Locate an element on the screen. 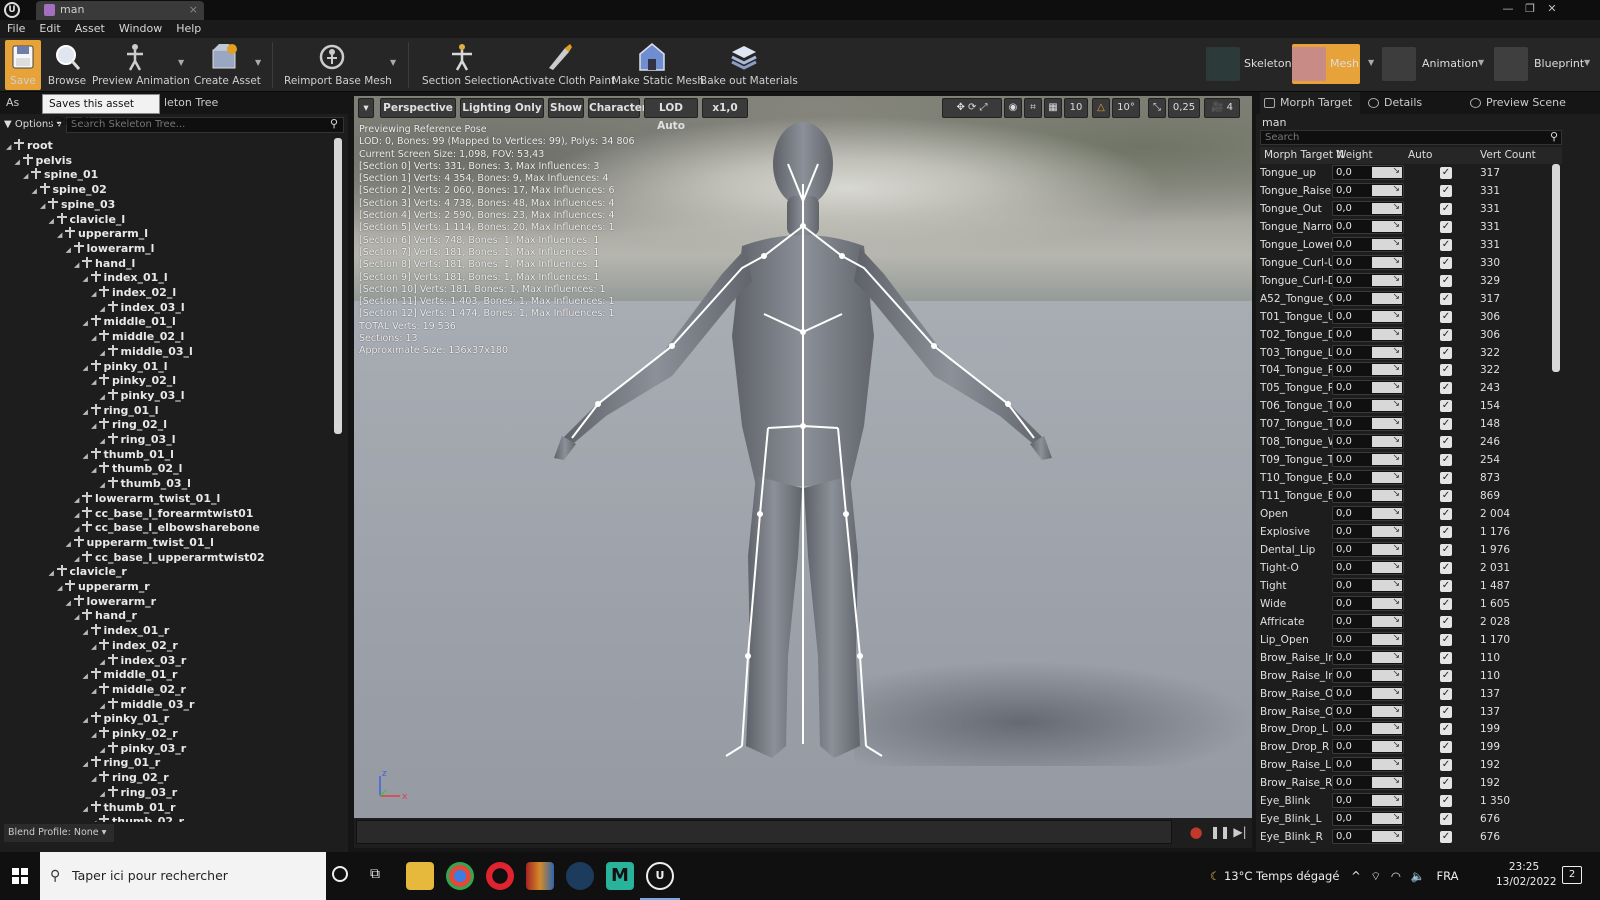 The width and height of the screenshot is (1600, 900). morph-target-row: Brow_Raise_R 0,0 ✓ 192 is located at coordinates (1408, 783).